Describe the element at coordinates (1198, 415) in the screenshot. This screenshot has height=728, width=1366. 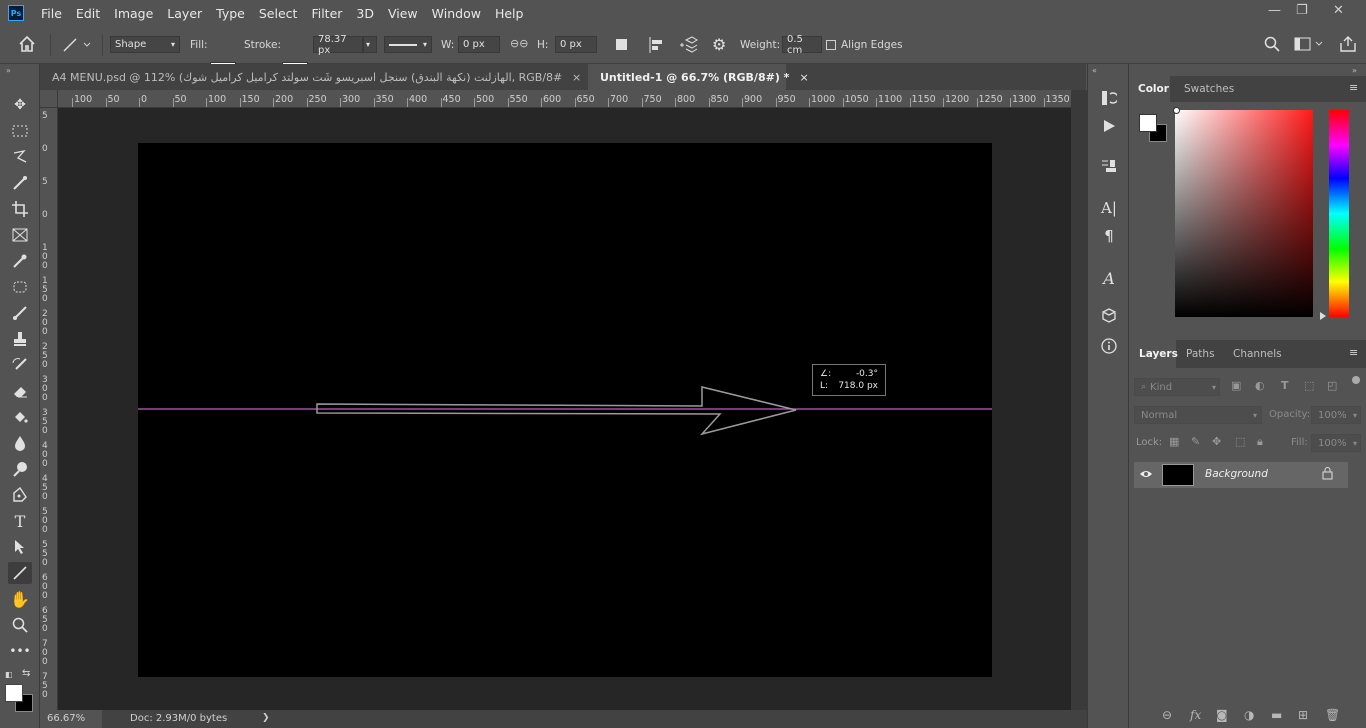
I see `blend-mode-select: Normal ▾` at that location.